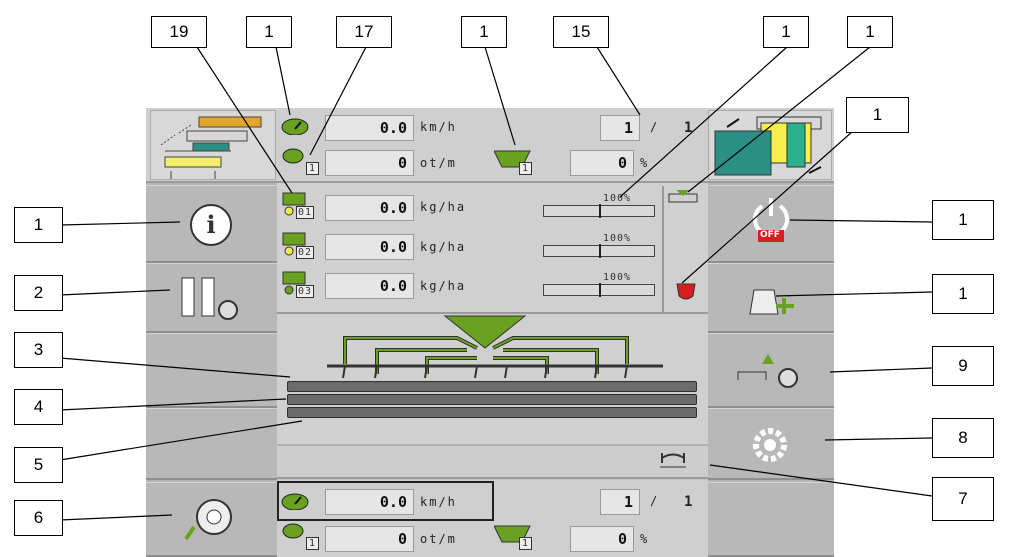 This screenshot has height=557, width=1013. What do you see at coordinates (963, 499) in the screenshot?
I see `callout-right-7: 7` at bounding box center [963, 499].